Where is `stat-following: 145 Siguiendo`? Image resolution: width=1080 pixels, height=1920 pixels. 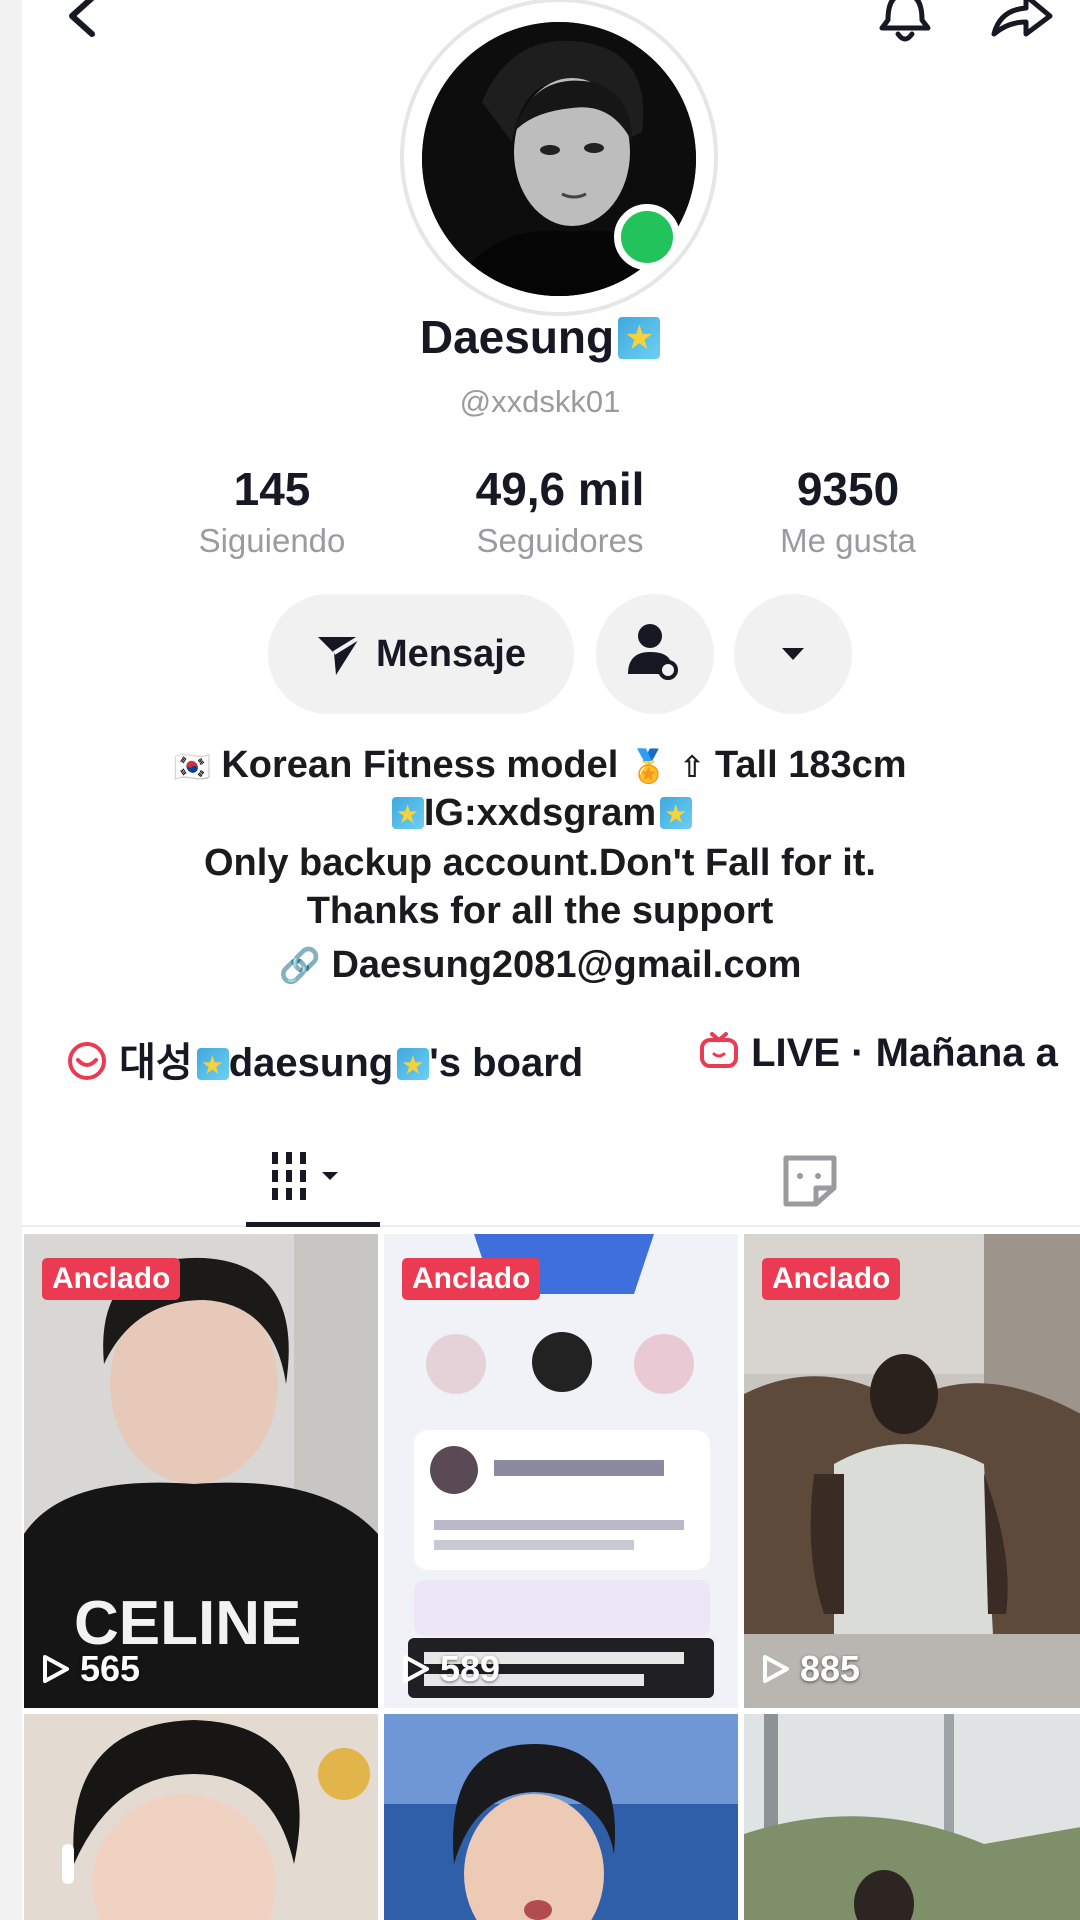
stat-following: 145 Siguiendo is located at coordinates (272, 511).